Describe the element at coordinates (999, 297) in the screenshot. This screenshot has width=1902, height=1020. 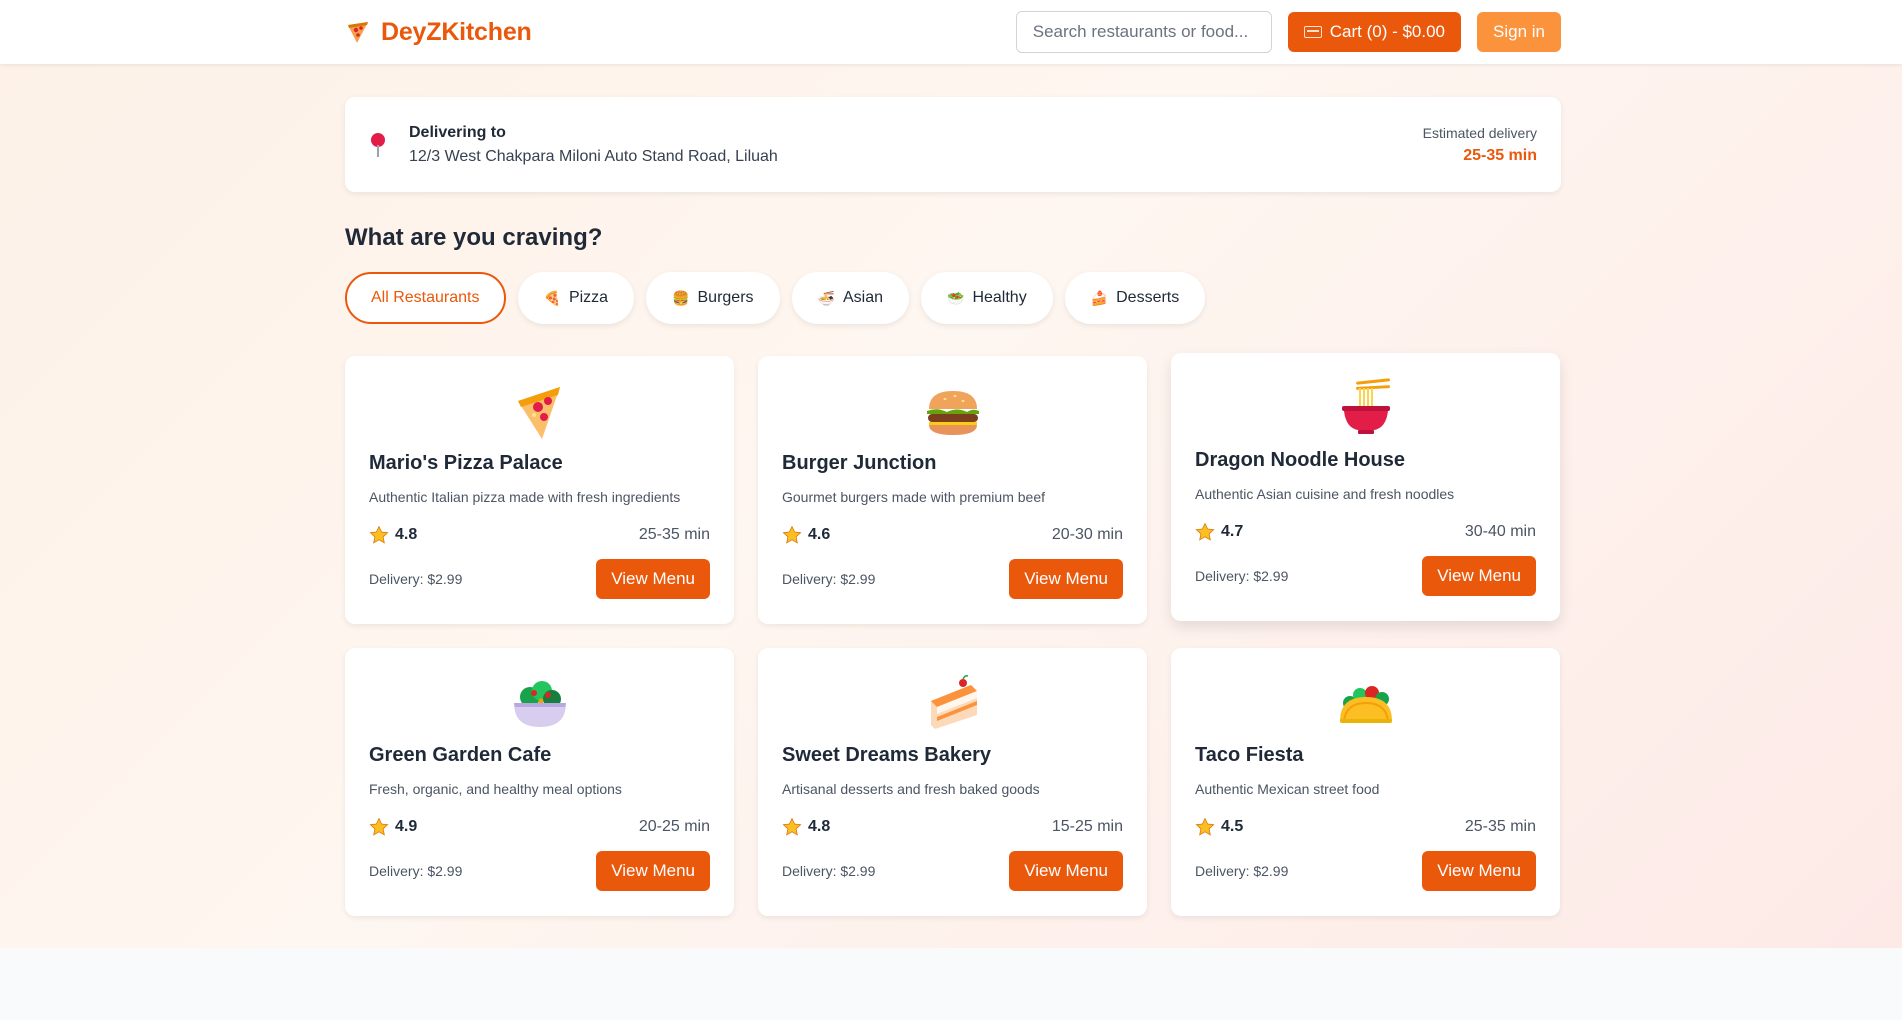
I see `category-label: Healthy` at that location.